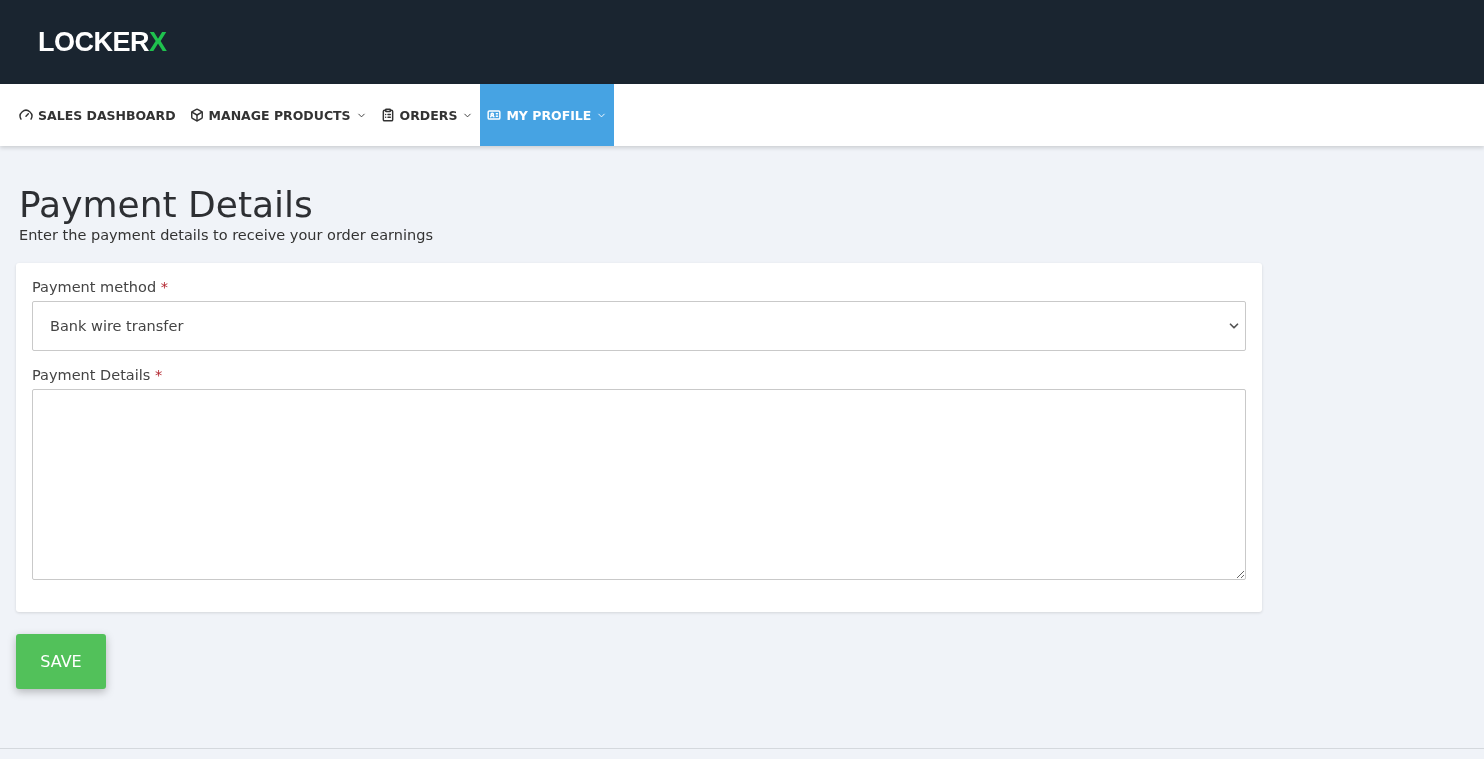  What do you see at coordinates (226, 235) in the screenshot?
I see `page-subtitle: Enter the payment details to receive your order earnings` at bounding box center [226, 235].